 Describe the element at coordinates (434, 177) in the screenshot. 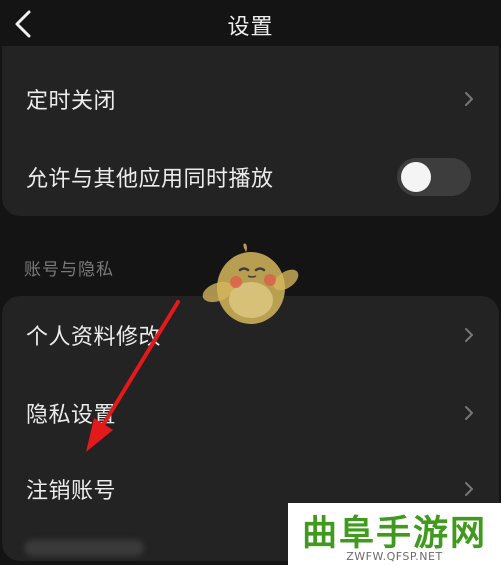

I see `mix-playback-toggle` at that location.